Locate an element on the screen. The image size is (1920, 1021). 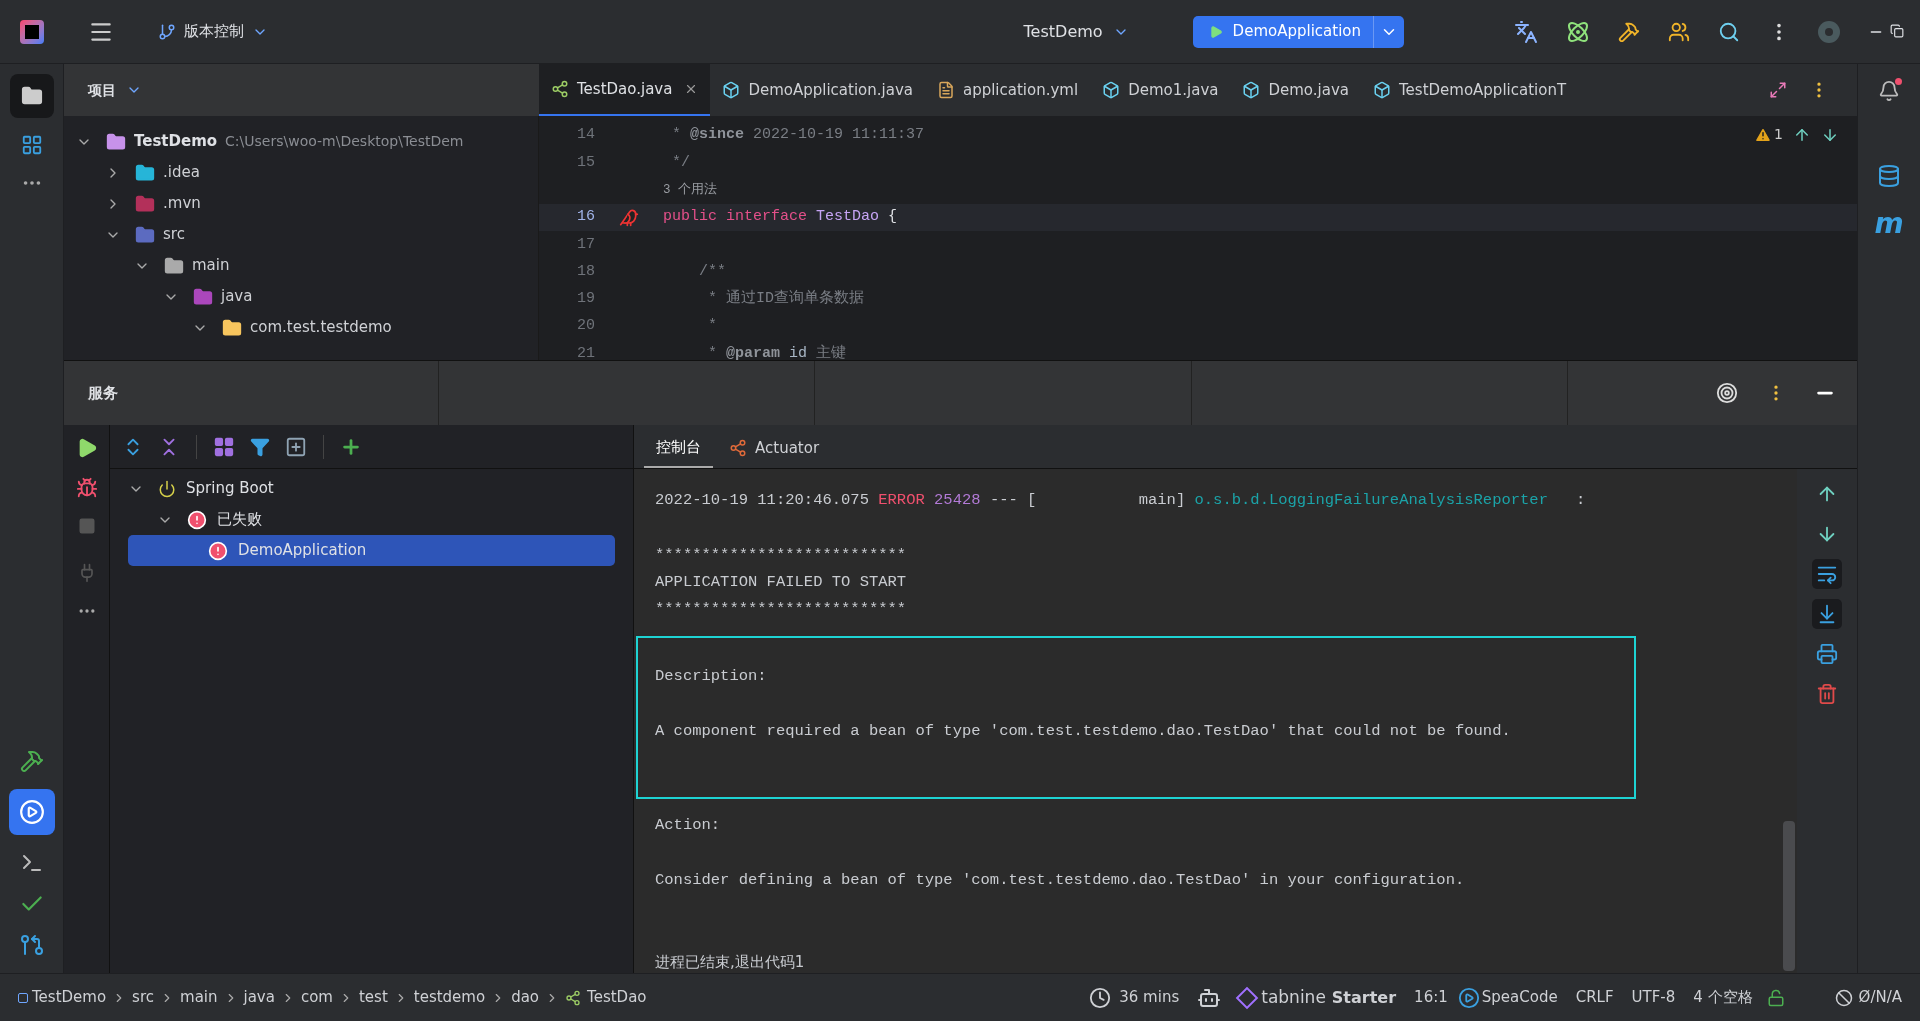
breadcrumb: testdemo is located at coordinates (449, 997).